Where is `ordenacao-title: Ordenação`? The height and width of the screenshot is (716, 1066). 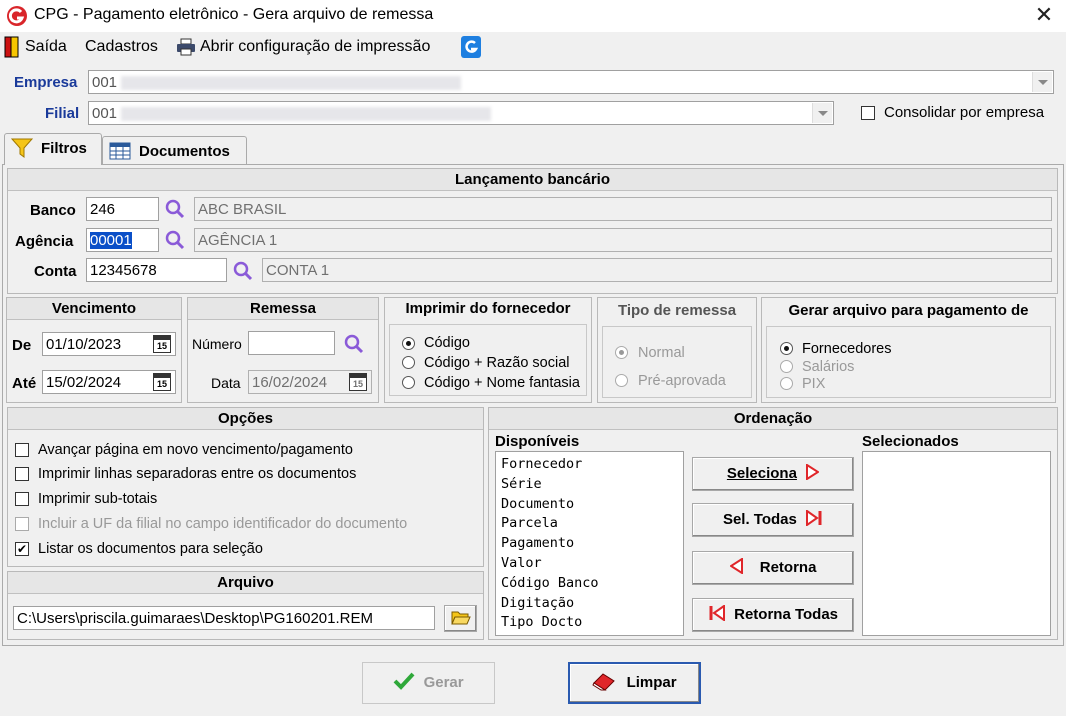 ordenacao-title: Ordenação is located at coordinates (773, 419).